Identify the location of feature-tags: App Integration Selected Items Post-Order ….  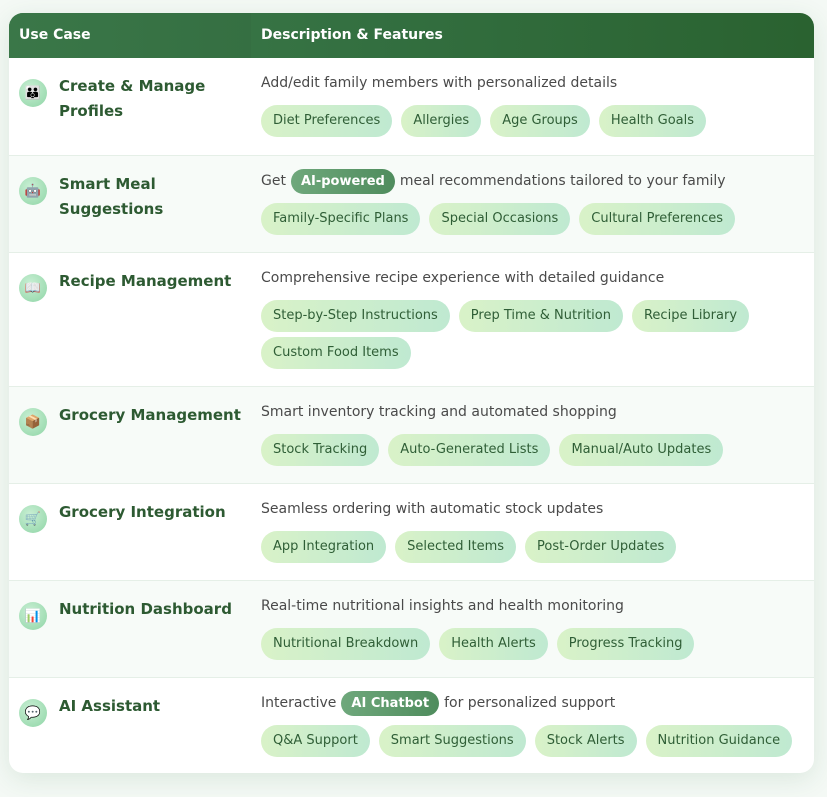
(537, 549).